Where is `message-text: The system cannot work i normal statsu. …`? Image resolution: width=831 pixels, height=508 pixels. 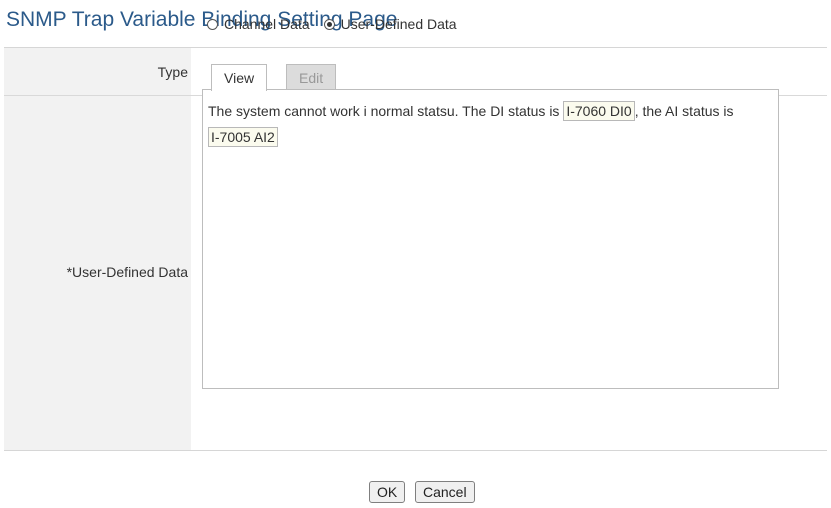
message-text: The system cannot work i normal statsu. … is located at coordinates (384, 111).